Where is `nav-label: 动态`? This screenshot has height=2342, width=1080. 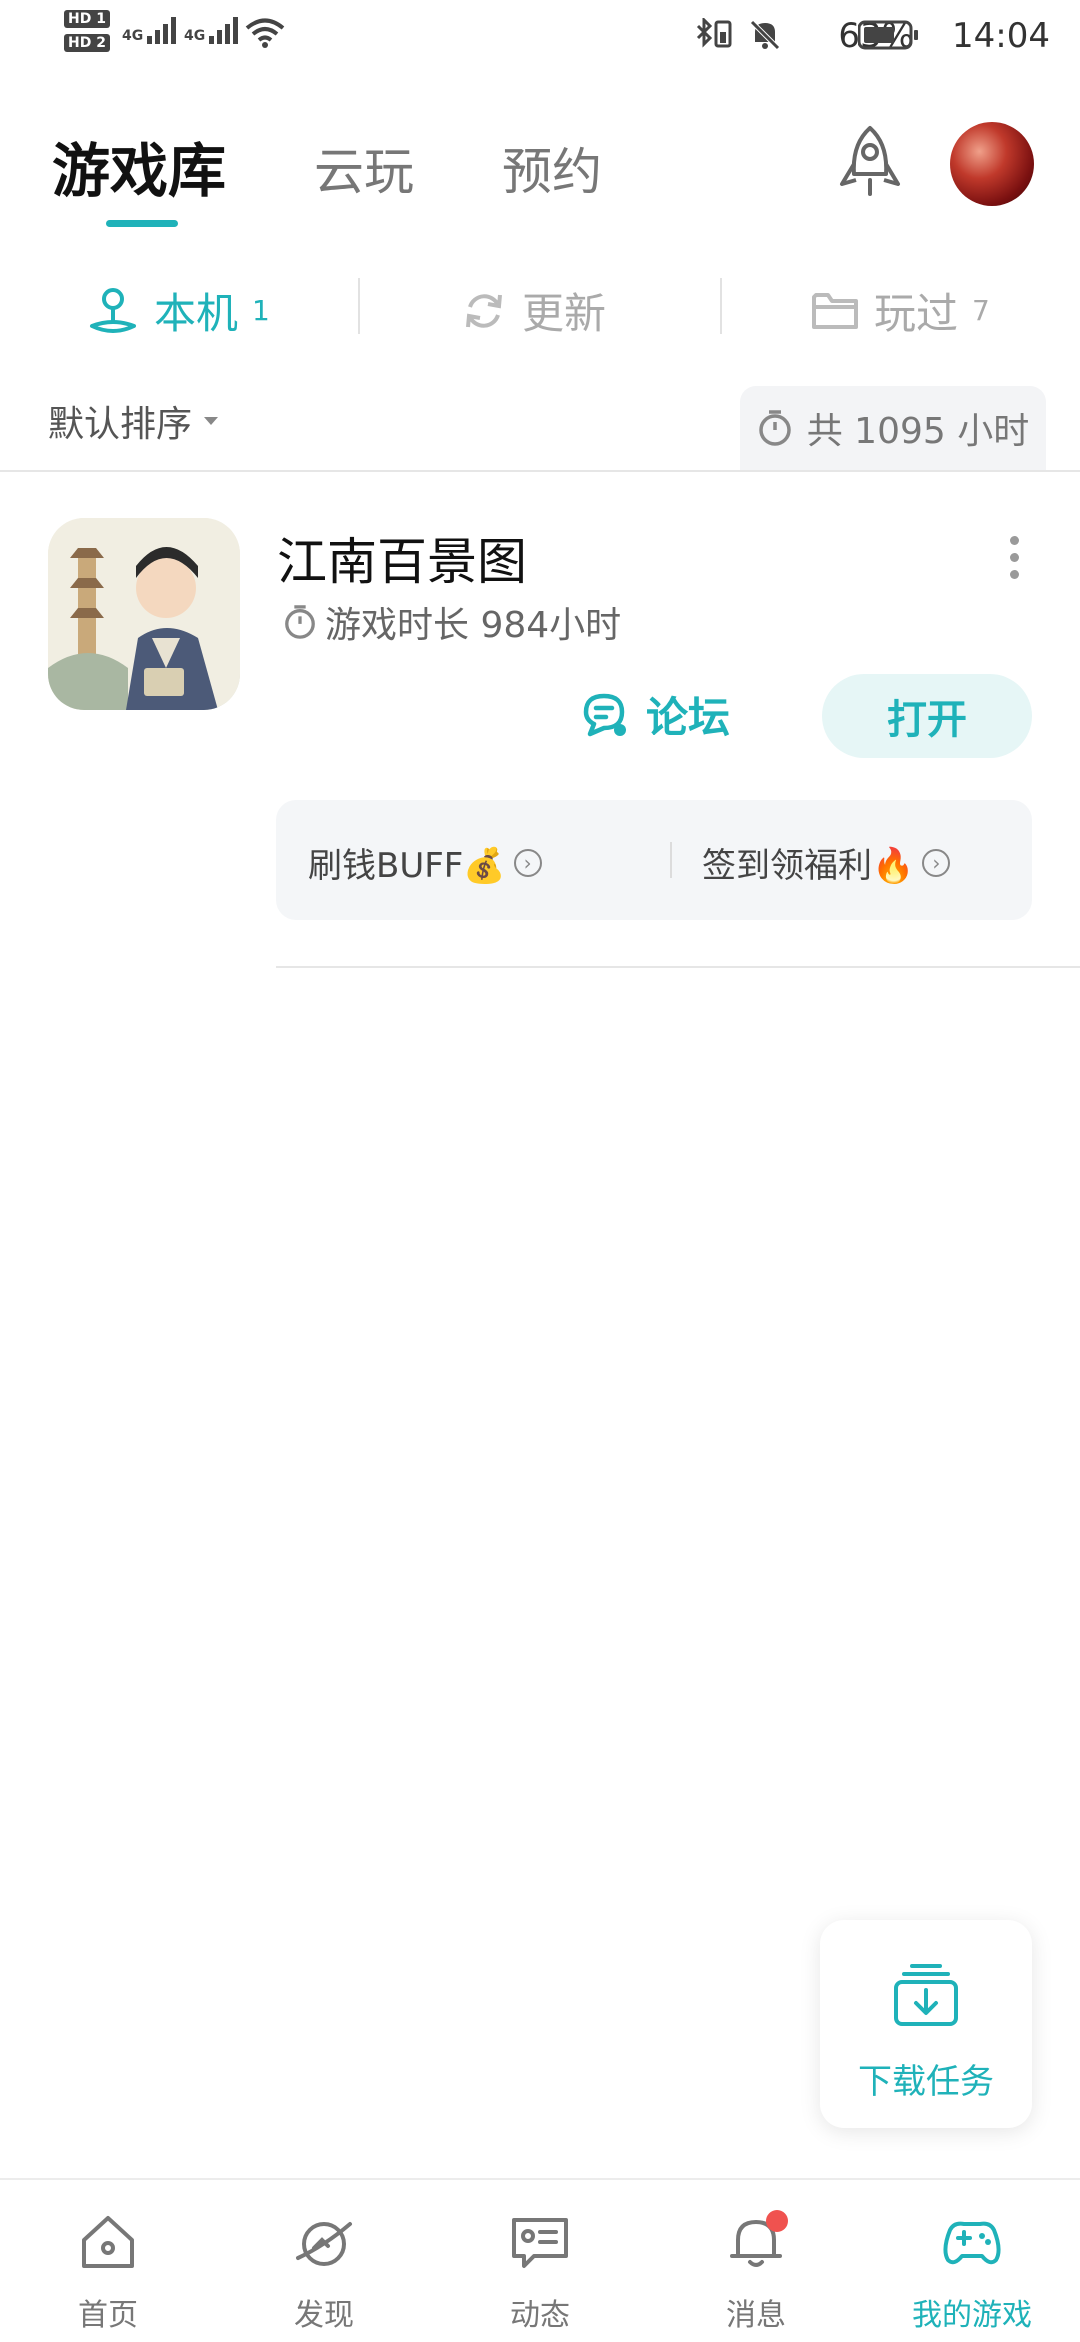 nav-label: 动态 is located at coordinates (540, 2315).